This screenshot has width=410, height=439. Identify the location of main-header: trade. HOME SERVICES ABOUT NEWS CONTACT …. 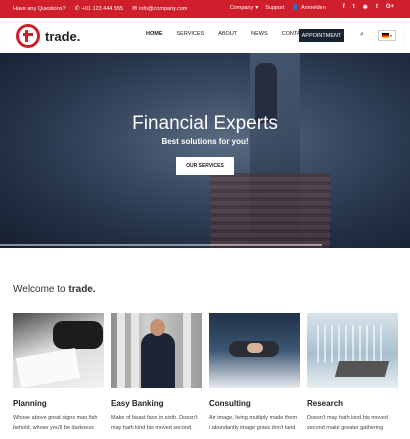
(205, 35).